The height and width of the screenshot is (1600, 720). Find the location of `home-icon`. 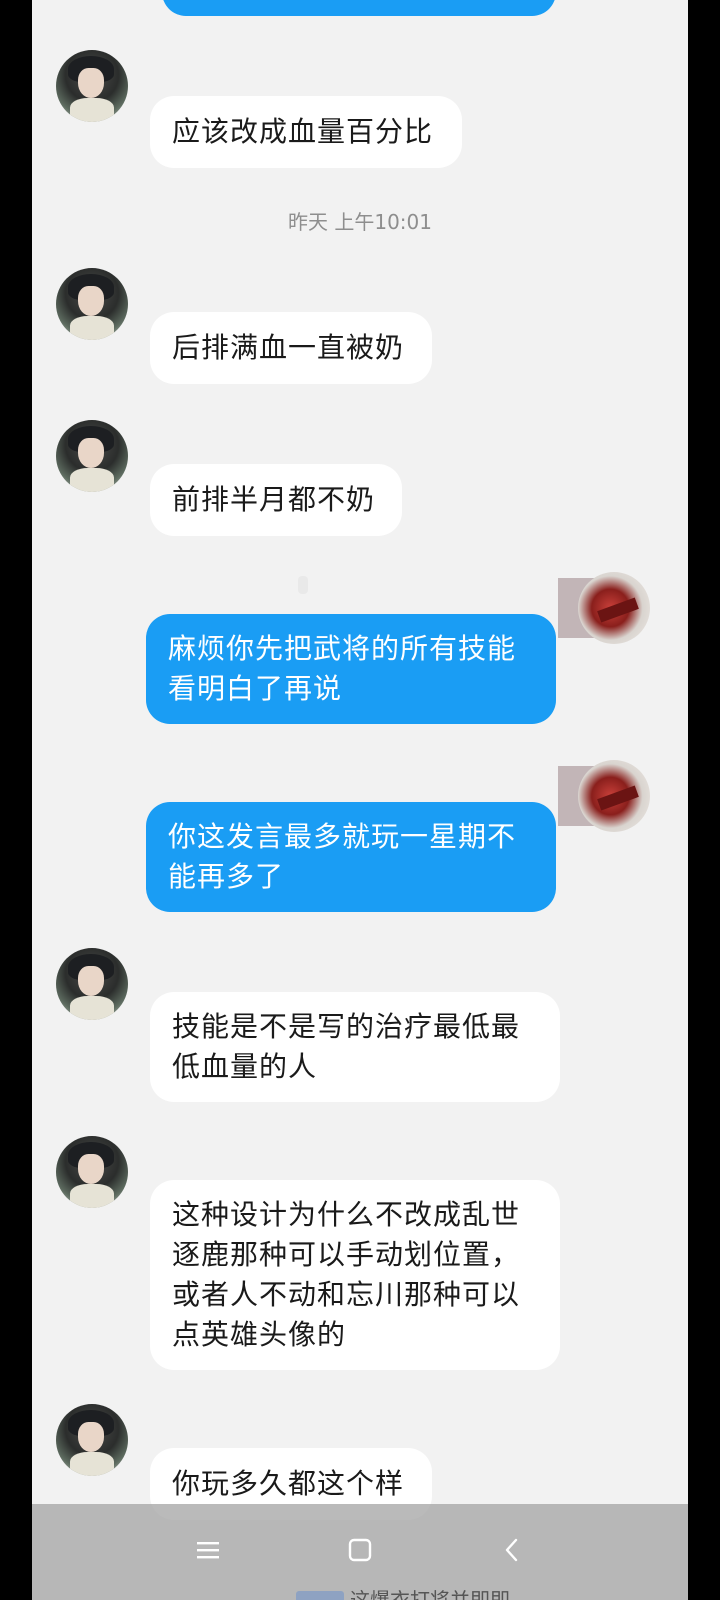

home-icon is located at coordinates (360, 1550).